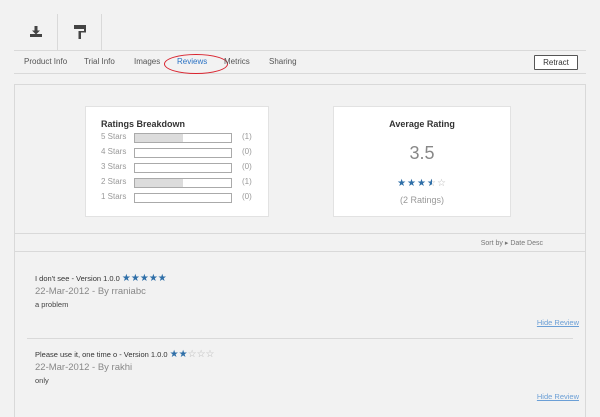 Image resolution: width=600 pixels, height=417 pixels. Describe the element at coordinates (114, 166) in the screenshot. I see `rating-row-label: 3 Stars` at that location.